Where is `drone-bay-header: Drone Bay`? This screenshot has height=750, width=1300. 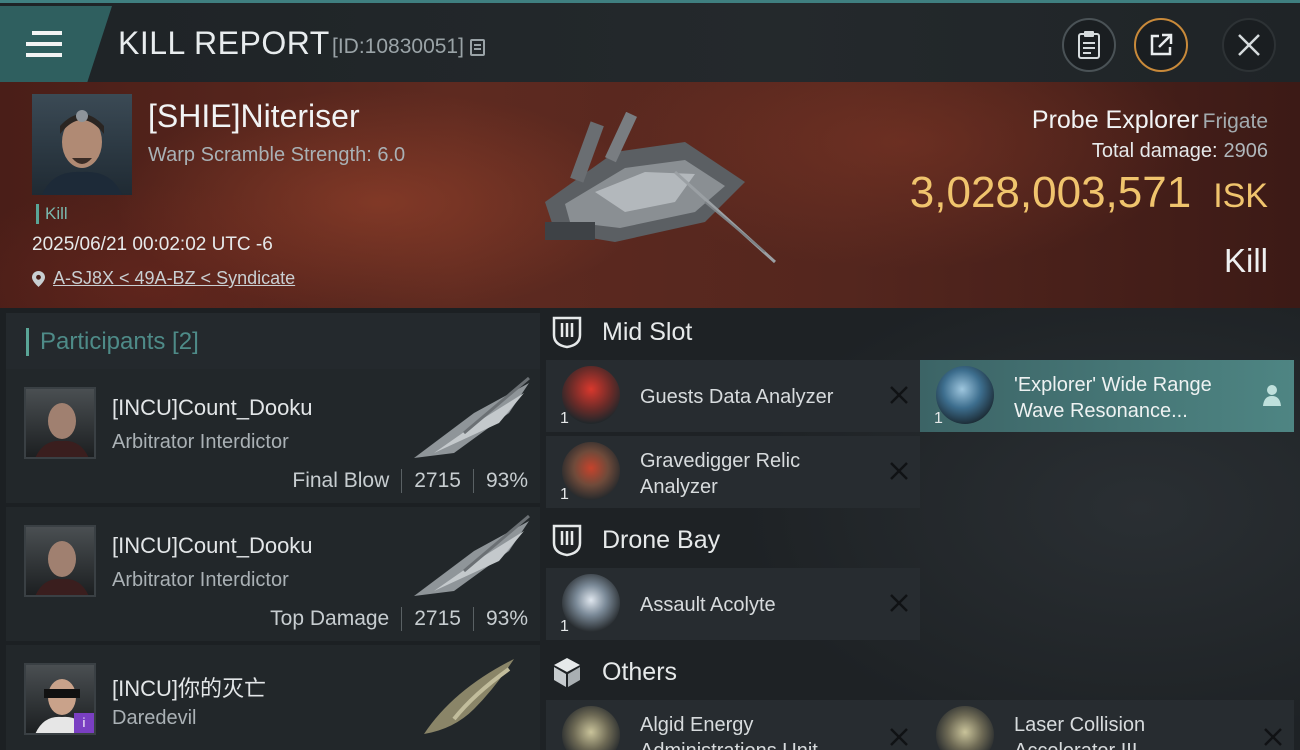
drone-bay-header: Drone Bay is located at coordinates (635, 540).